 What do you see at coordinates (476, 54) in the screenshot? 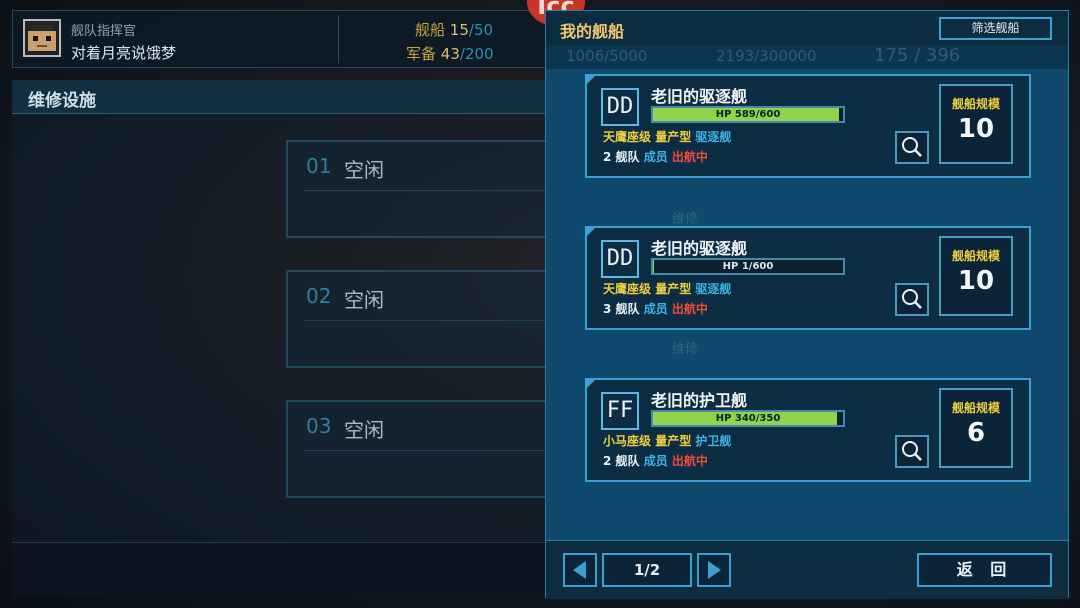
I see `resource-armament-max: /200` at bounding box center [476, 54].